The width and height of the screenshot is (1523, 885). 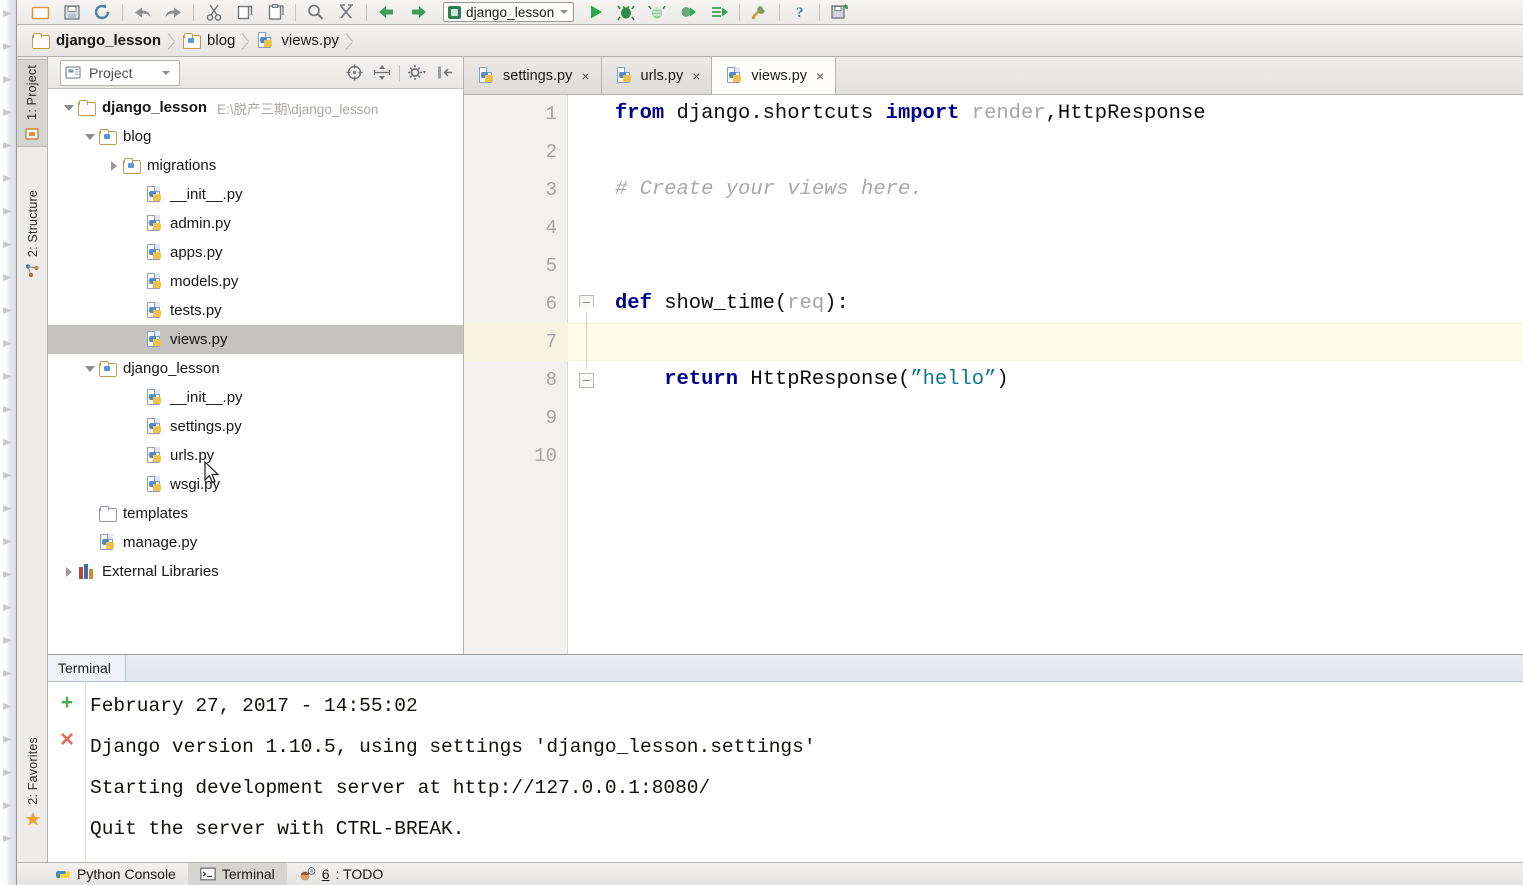 I want to click on tree-row: urls.py, so click(x=255, y=455).